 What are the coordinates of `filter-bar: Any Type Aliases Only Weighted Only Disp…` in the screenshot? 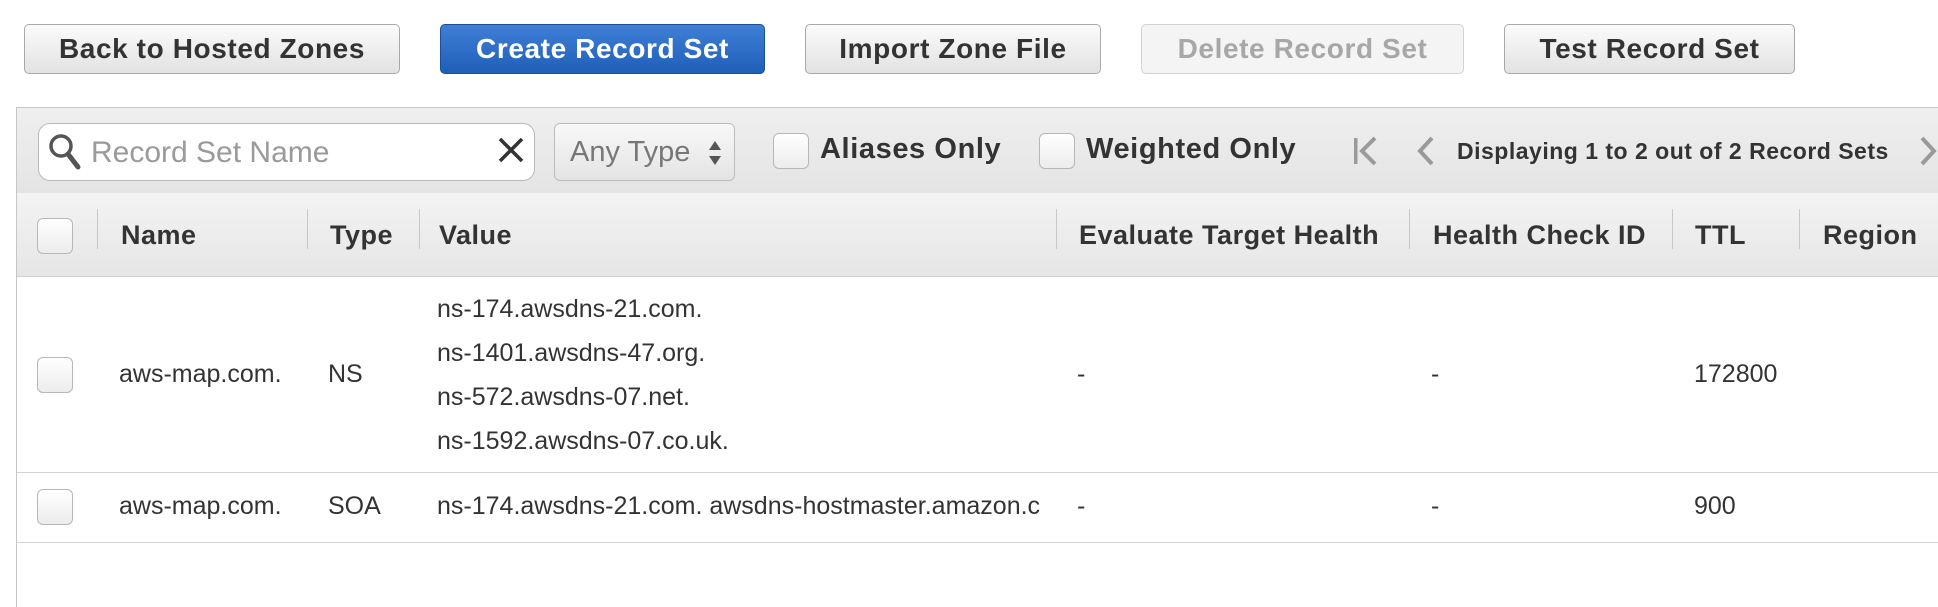 It's located at (977, 151).